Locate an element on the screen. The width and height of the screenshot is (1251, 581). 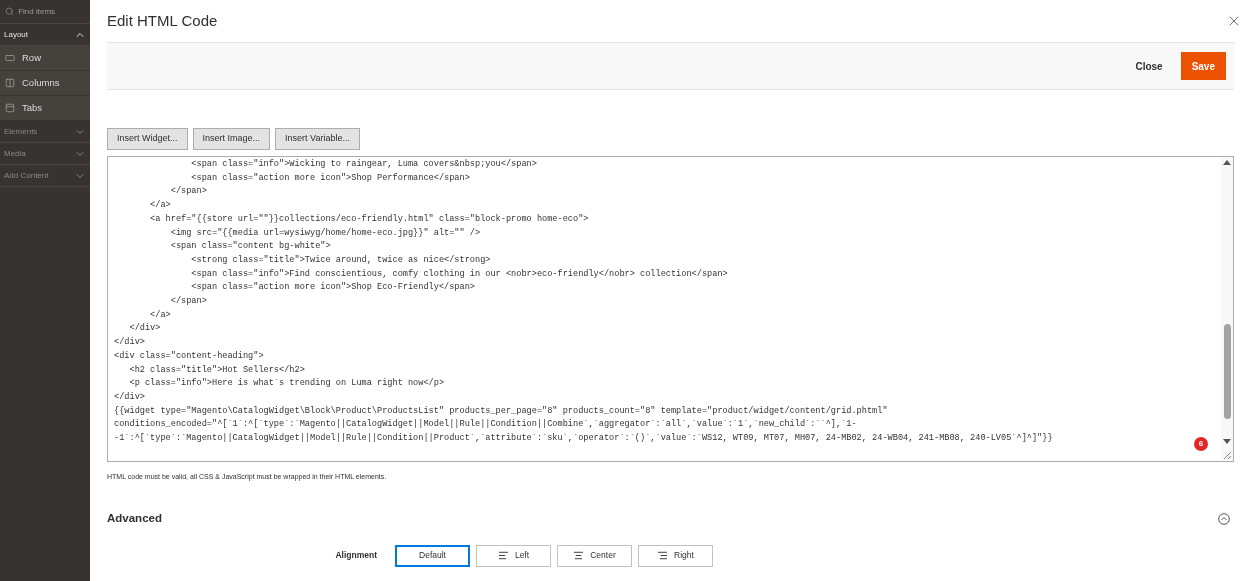
alignment-option: Default is located at coordinates (432, 555).